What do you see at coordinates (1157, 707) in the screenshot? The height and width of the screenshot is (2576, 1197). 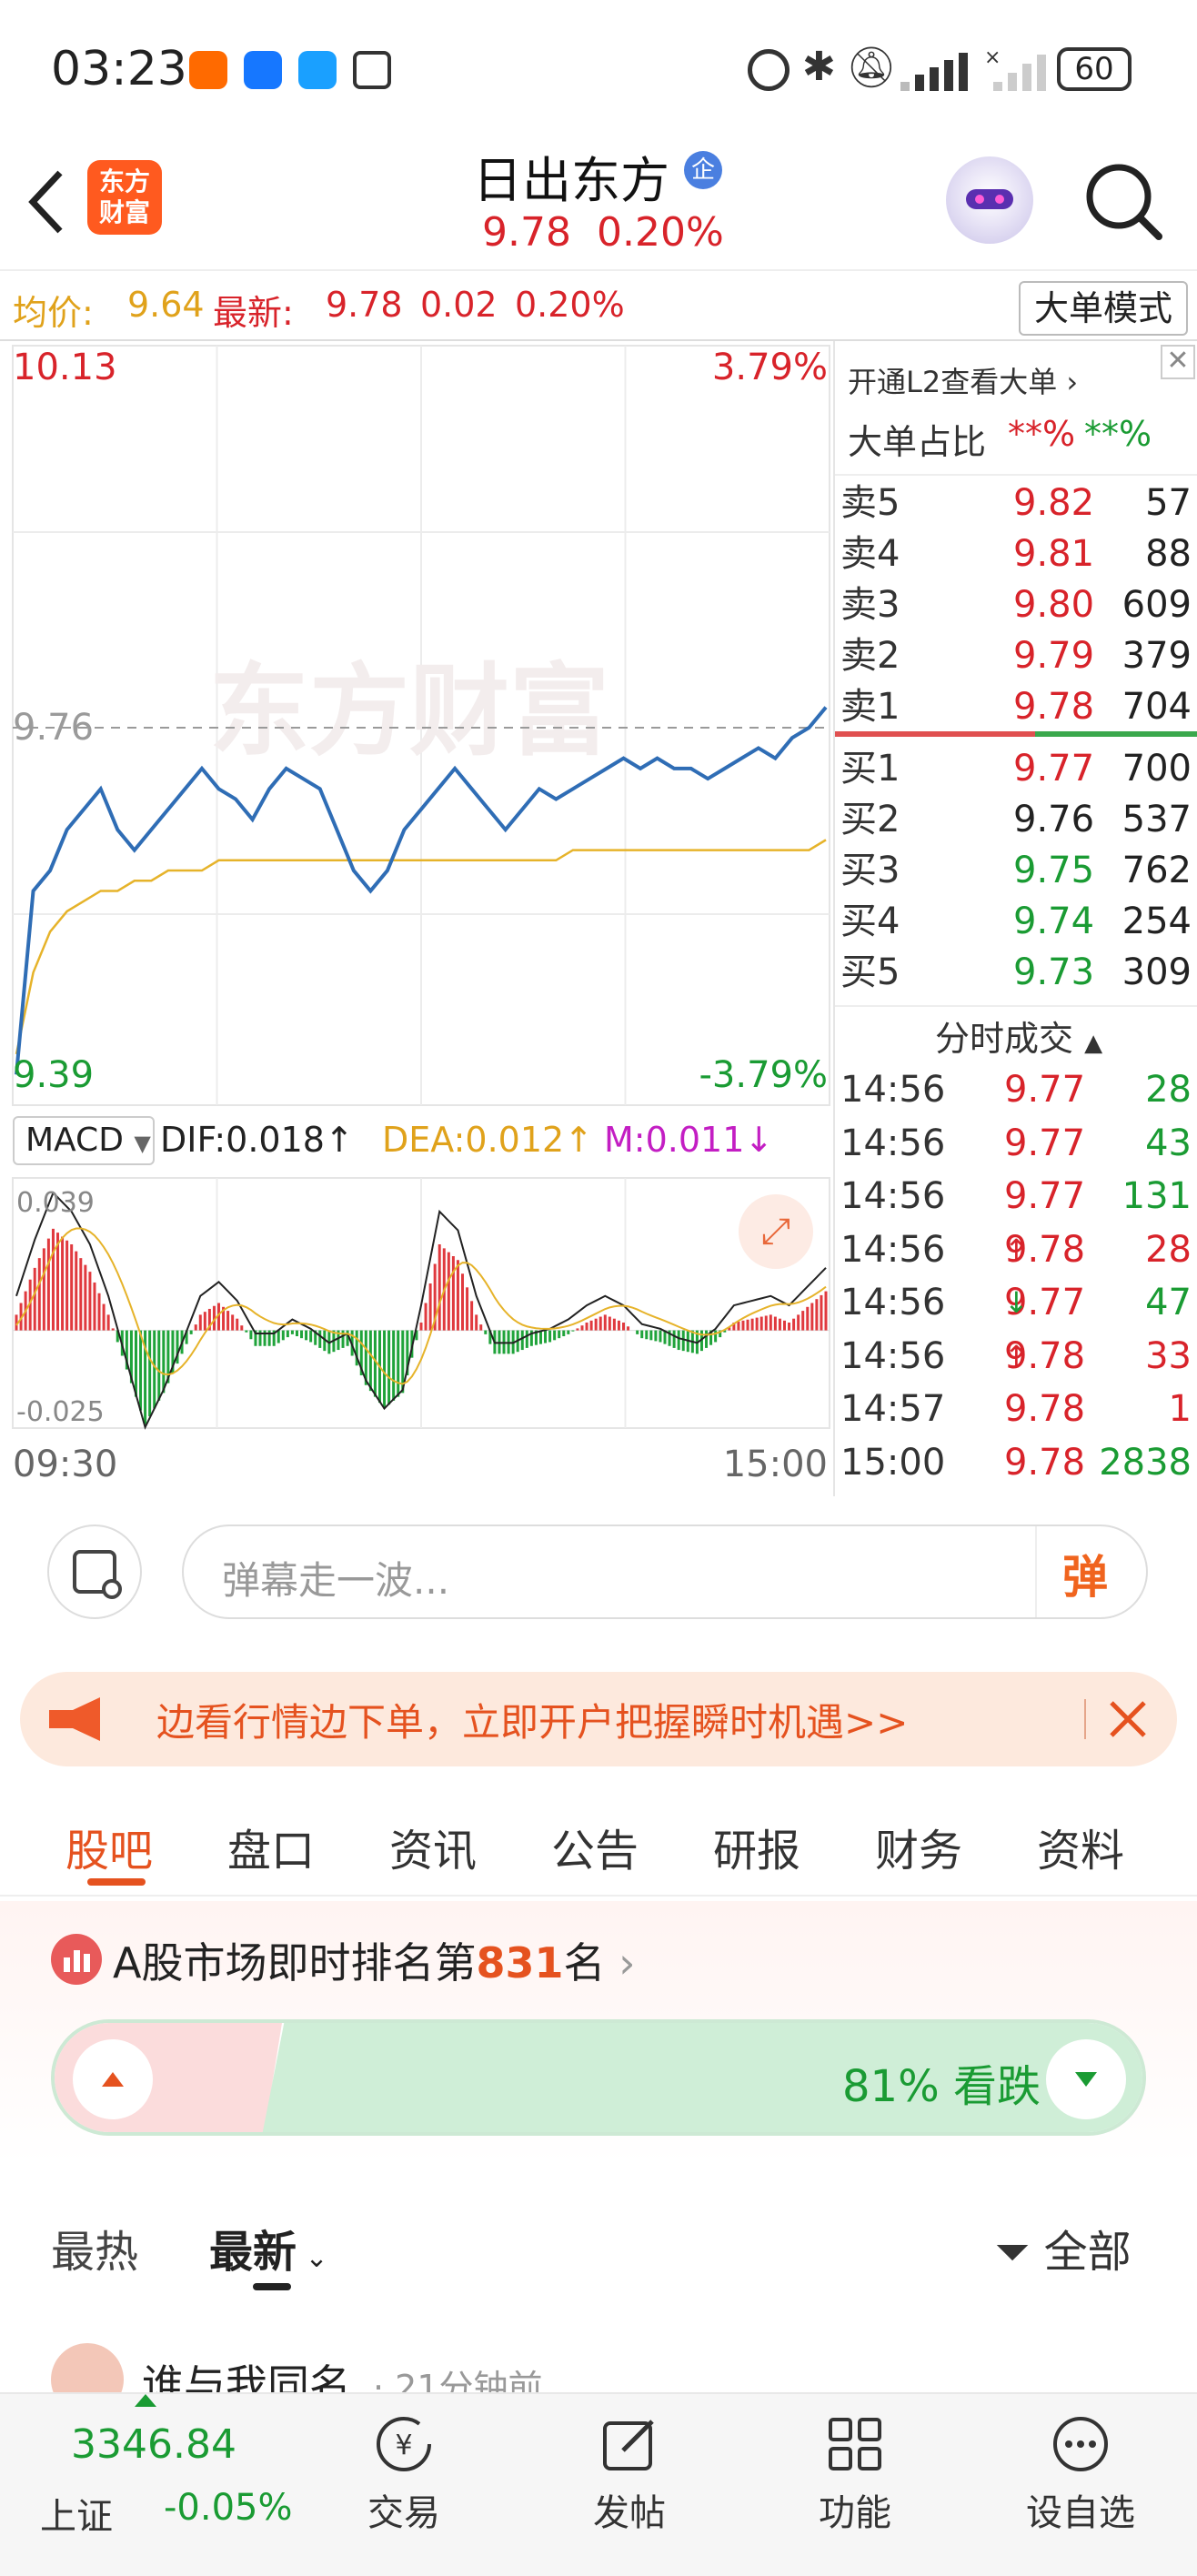 I see `ask-volume: 704` at bounding box center [1157, 707].